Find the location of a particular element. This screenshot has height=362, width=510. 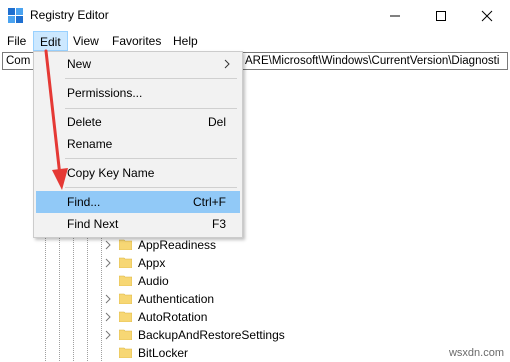

tree-item: Appx is located at coordinates (255, 263).